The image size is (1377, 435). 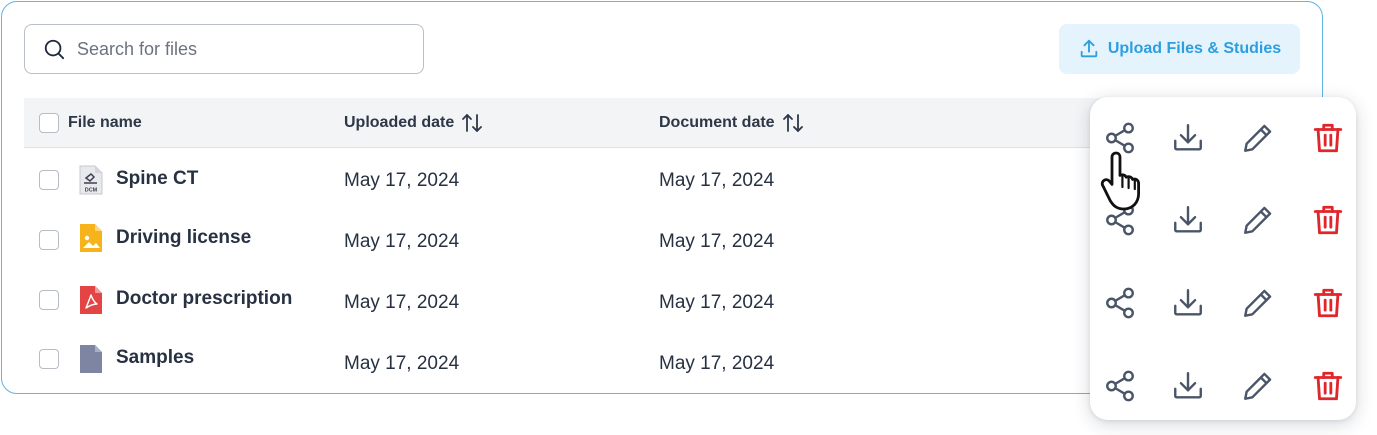 What do you see at coordinates (91, 191) in the screenshot?
I see `svg-text: DCM` at bounding box center [91, 191].